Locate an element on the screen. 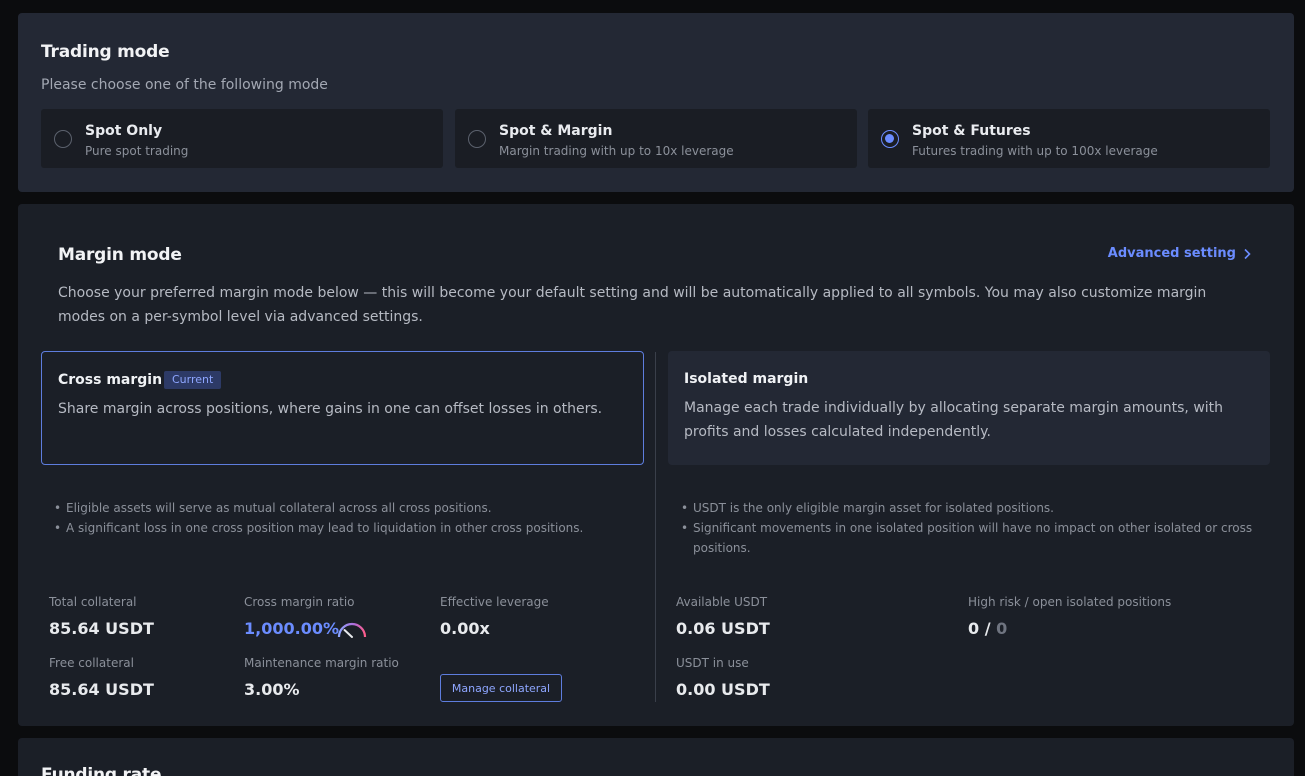 The height and width of the screenshot is (776, 1305). advanced-setting-link: Advanced setting is located at coordinates (1180, 253).